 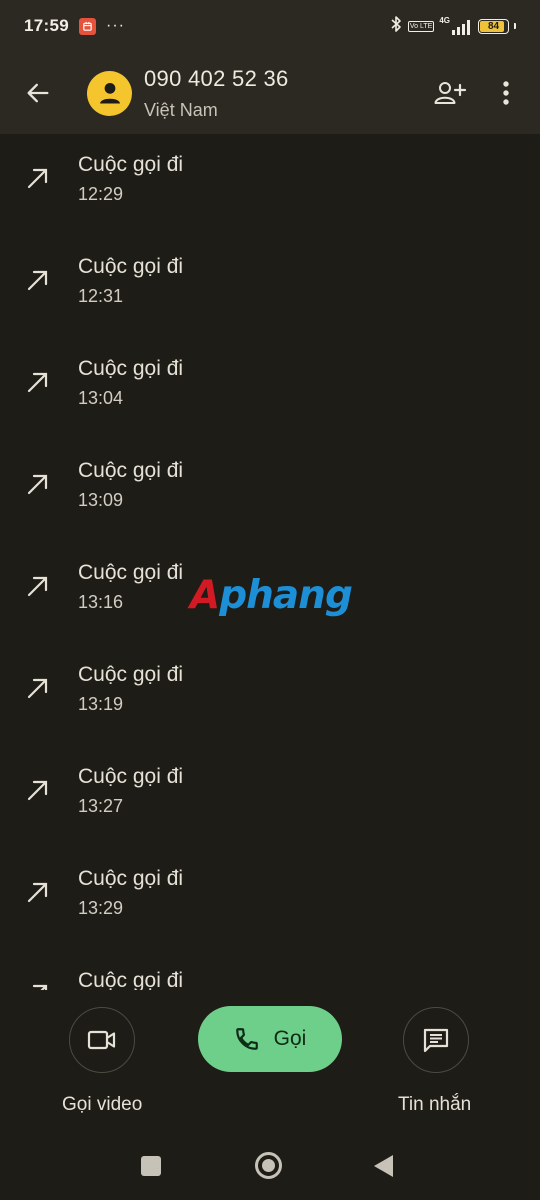 I want to click on home-button, so click(x=268, y=1165).